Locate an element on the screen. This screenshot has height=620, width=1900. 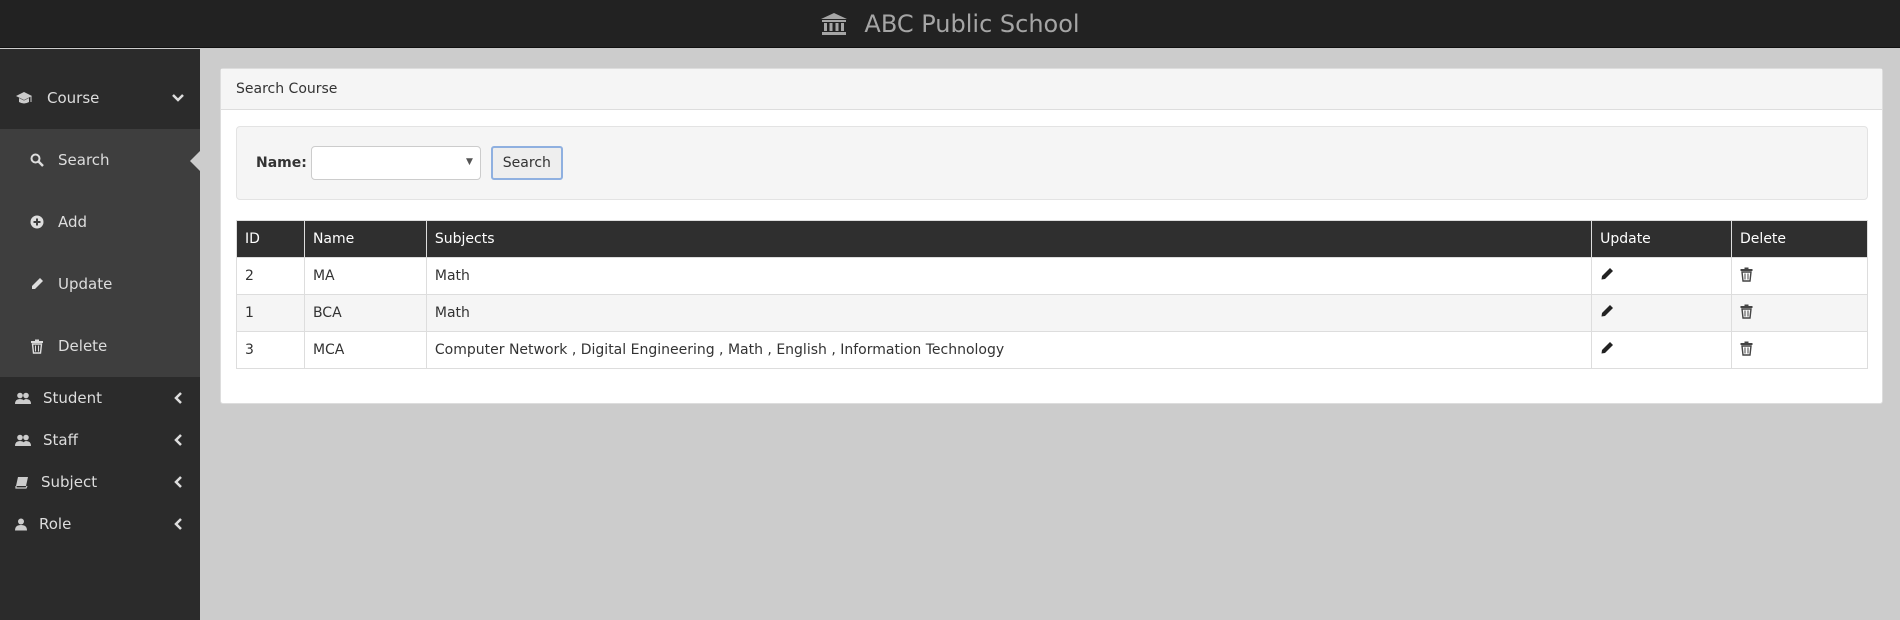
sidebar-subitem-add: Add is located at coordinates (100, 222).